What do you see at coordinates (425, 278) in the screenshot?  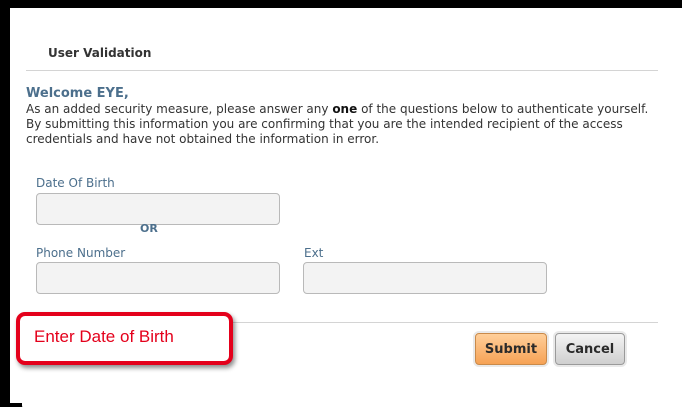 I see `ext-field` at bounding box center [425, 278].